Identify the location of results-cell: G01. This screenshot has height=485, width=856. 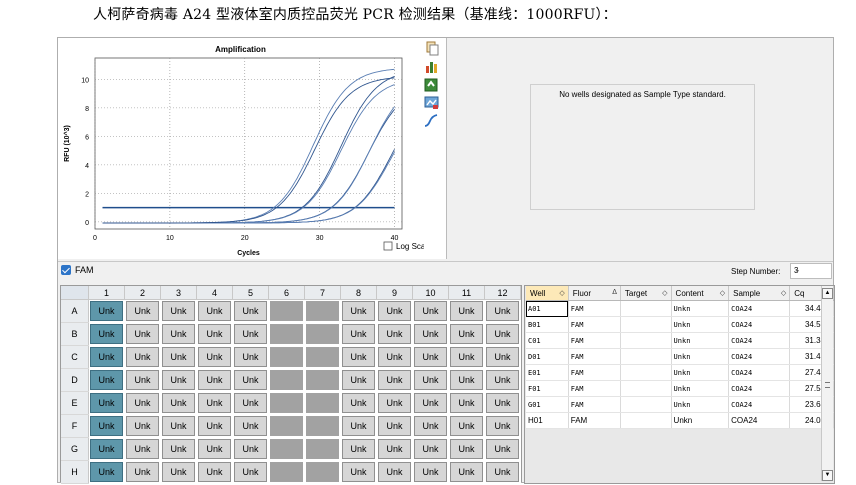
(547, 404).